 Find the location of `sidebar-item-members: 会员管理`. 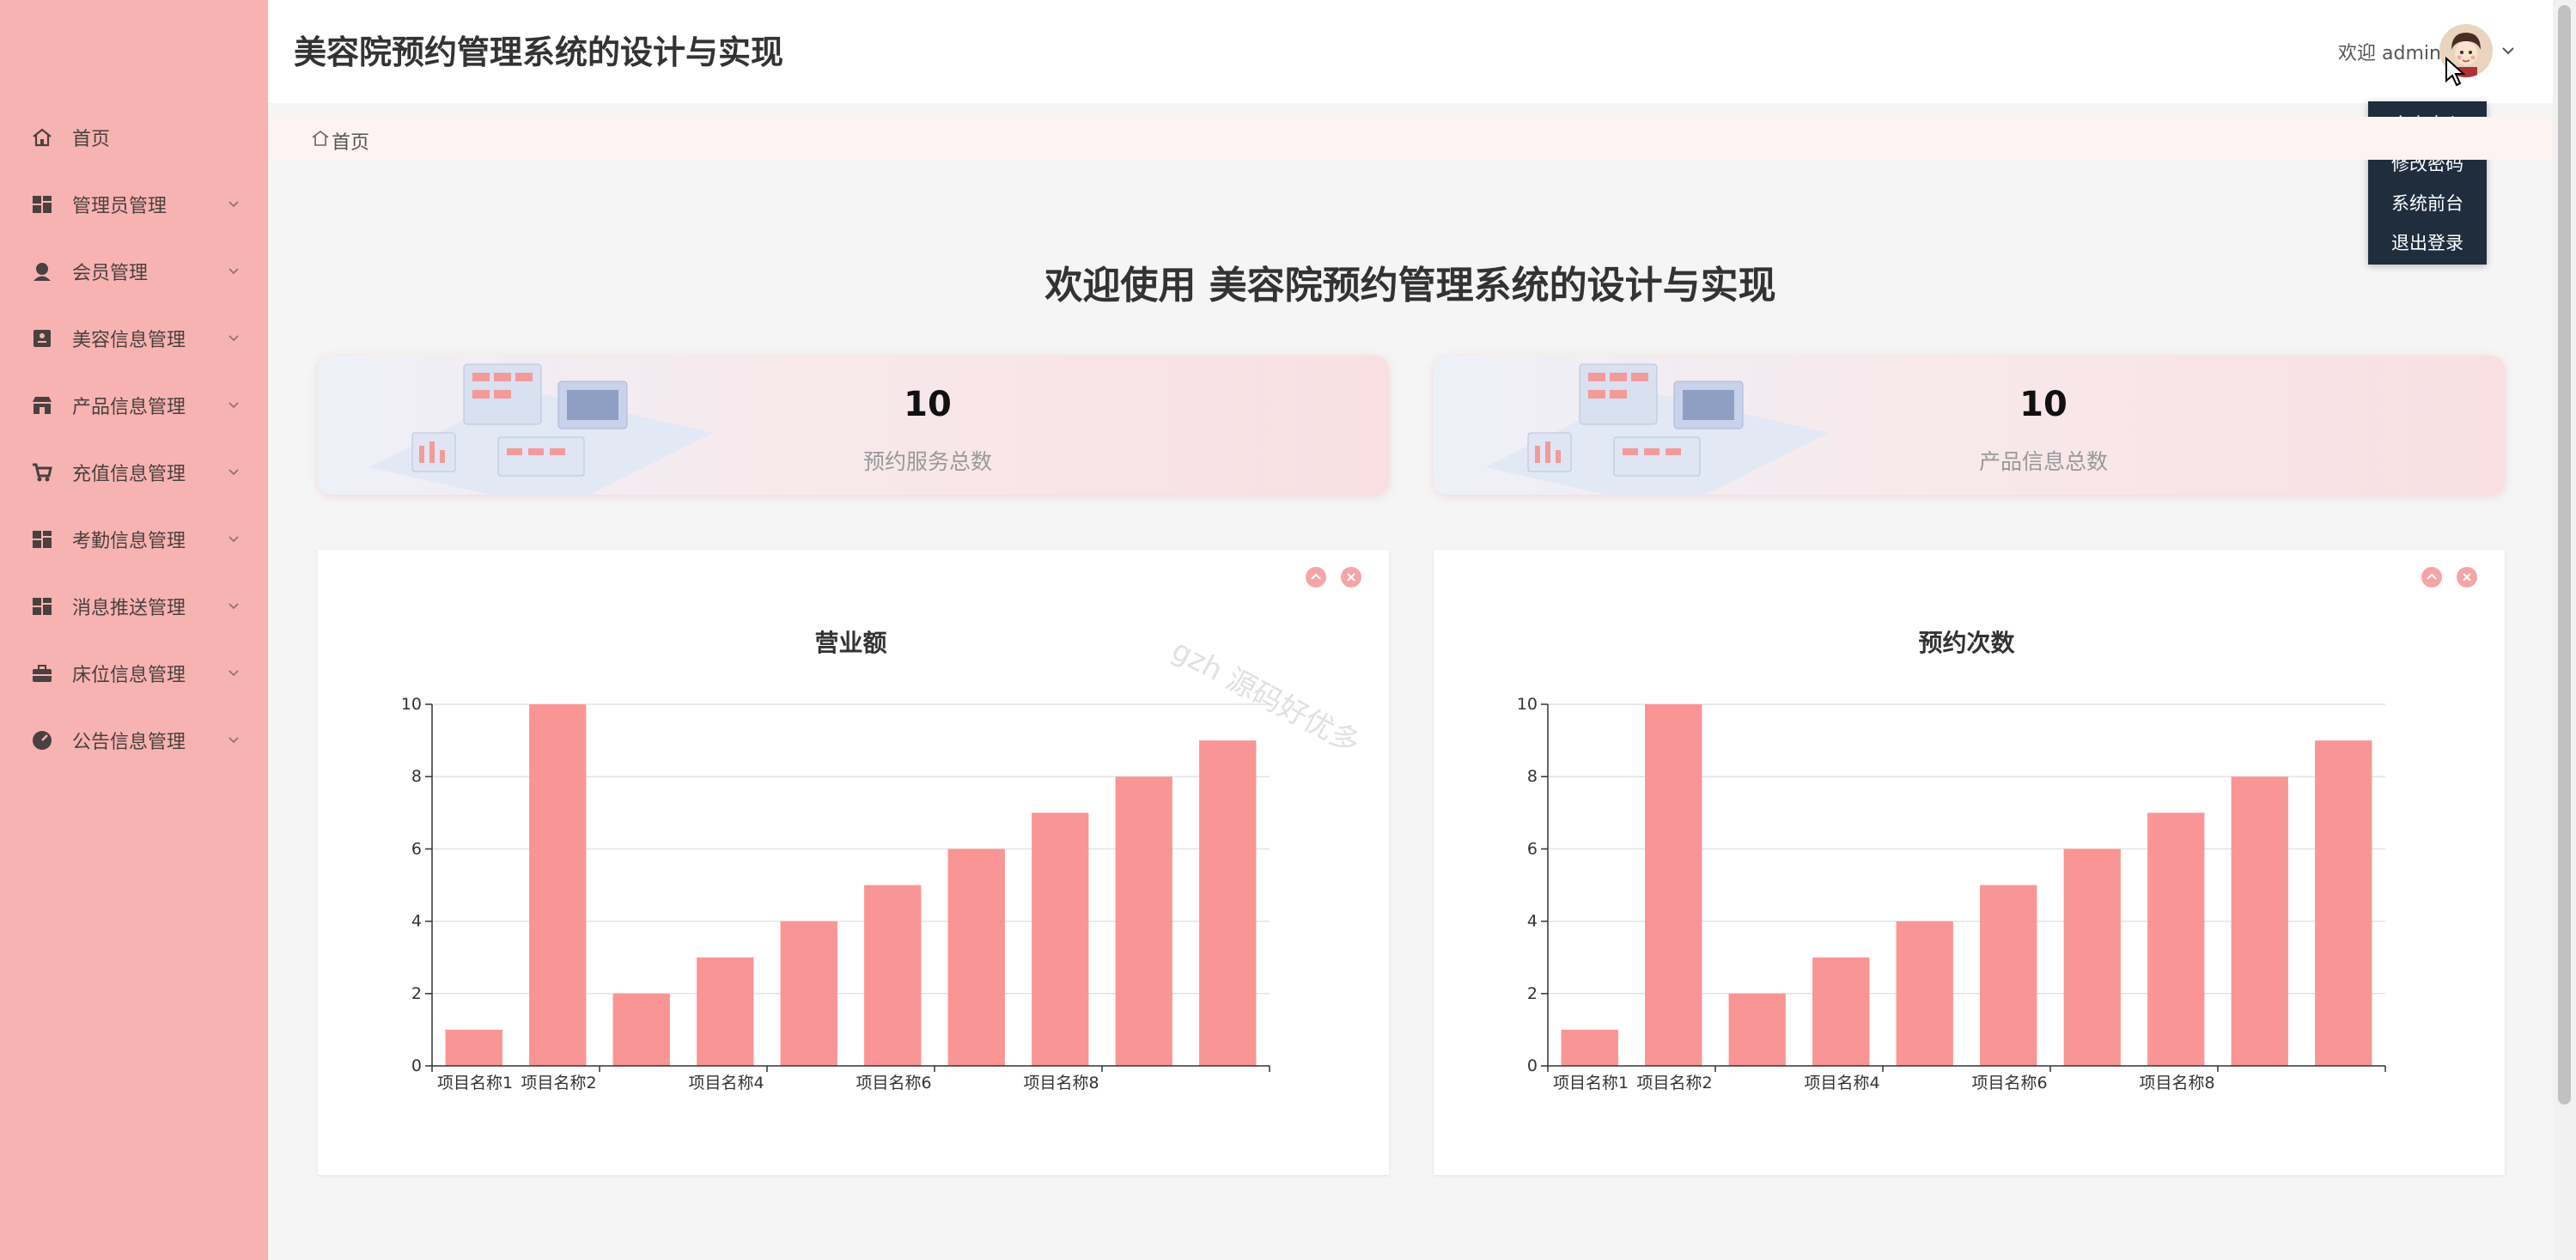

sidebar-item-members: 会员管理 is located at coordinates (134, 272).